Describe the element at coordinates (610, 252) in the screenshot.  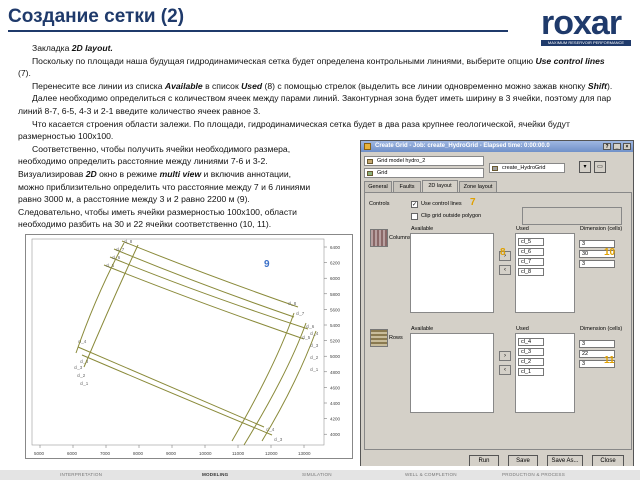
I see `callout-10: 10` at that location.